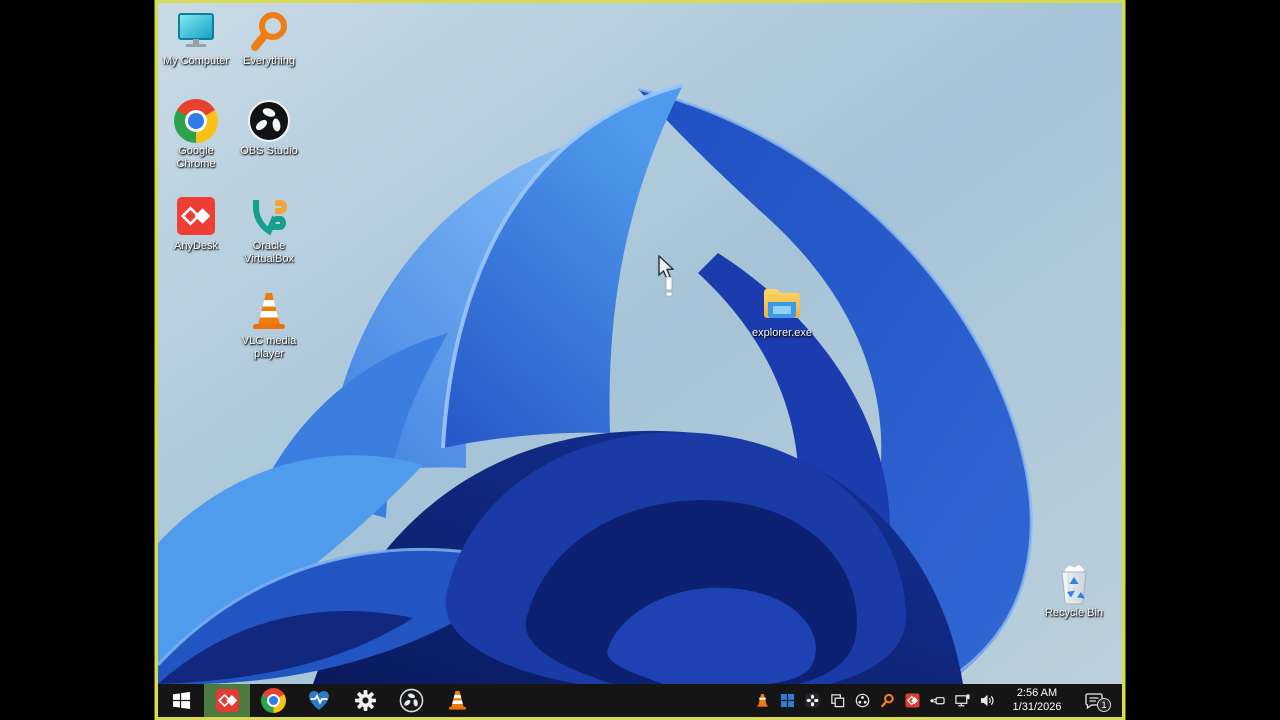 The width and height of the screenshot is (1280, 720). Describe the element at coordinates (269, 61) in the screenshot. I see `desktop-icon-label: Everything` at that location.